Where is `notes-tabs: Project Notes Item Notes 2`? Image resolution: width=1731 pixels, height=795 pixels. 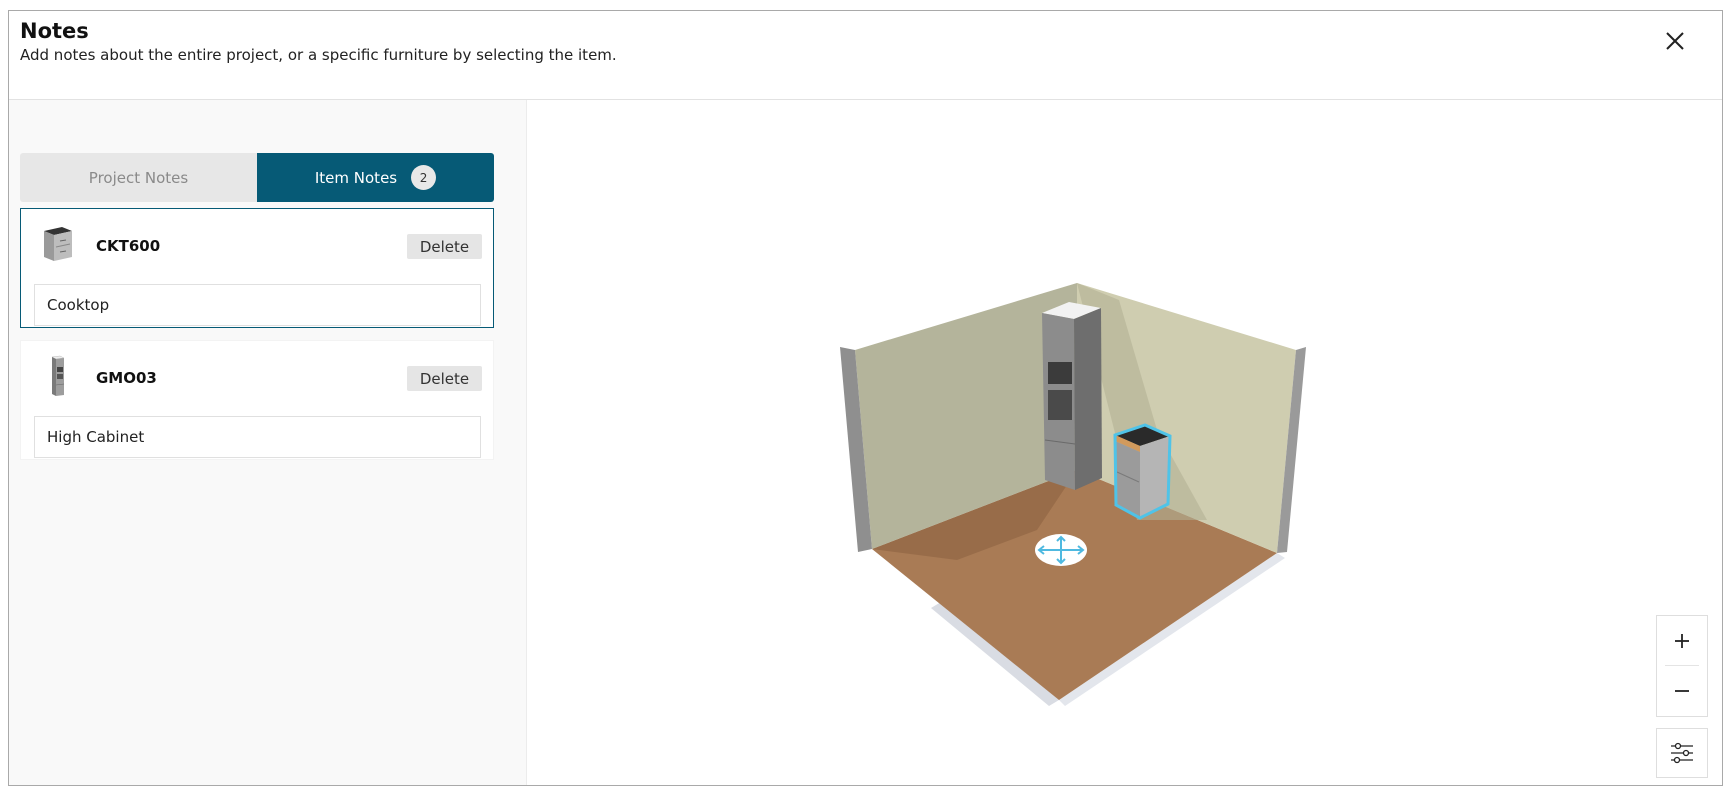
notes-tabs: Project Notes Item Notes 2 is located at coordinates (257, 177).